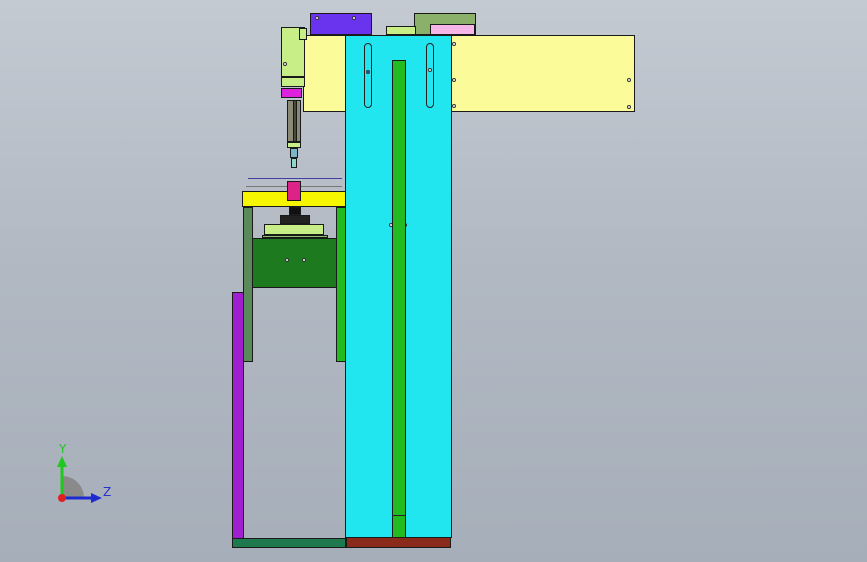 Image resolution: width=867 pixels, height=562 pixels. What do you see at coordinates (294, 153) in the screenshot?
I see `cylinder-tip` at bounding box center [294, 153].